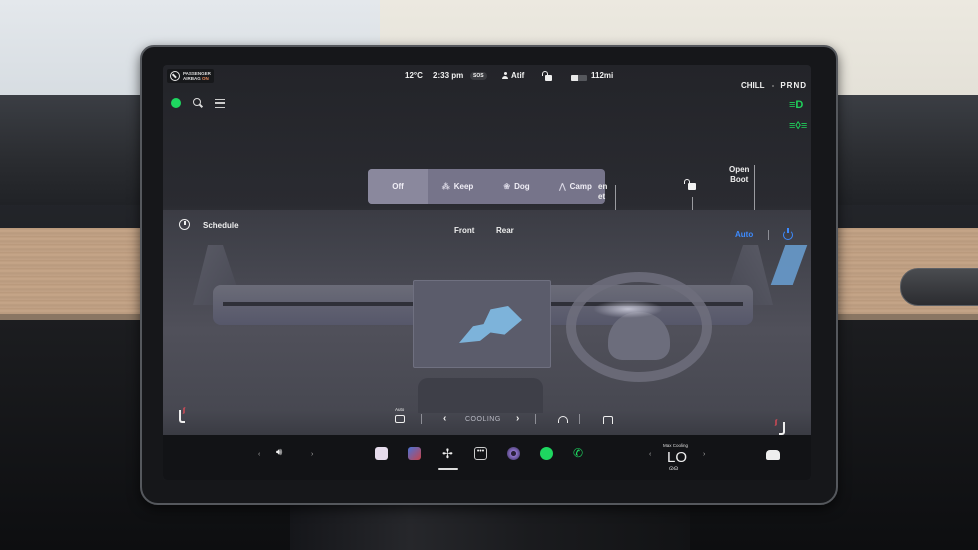 This screenshot has width=978, height=550. Describe the element at coordinates (575, 78) in the screenshot. I see `battery-fill` at that location.